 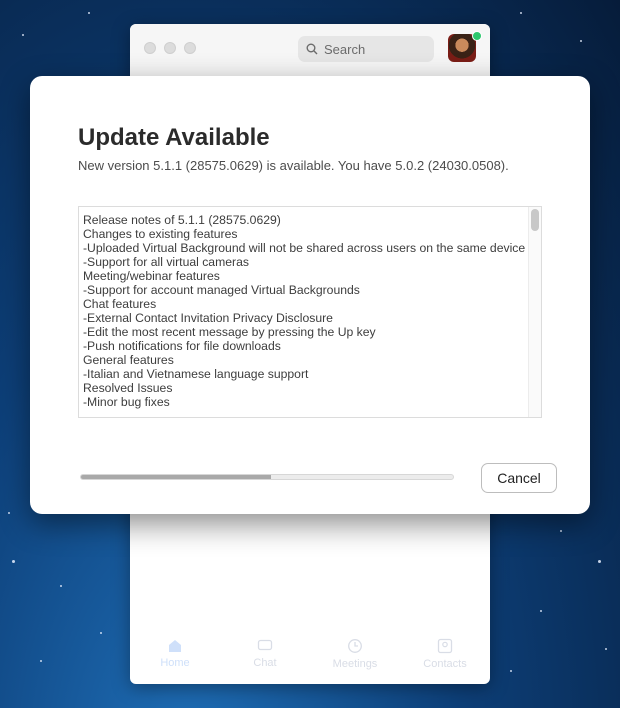 I want to click on release-note-line: Chat features, so click(x=120, y=304).